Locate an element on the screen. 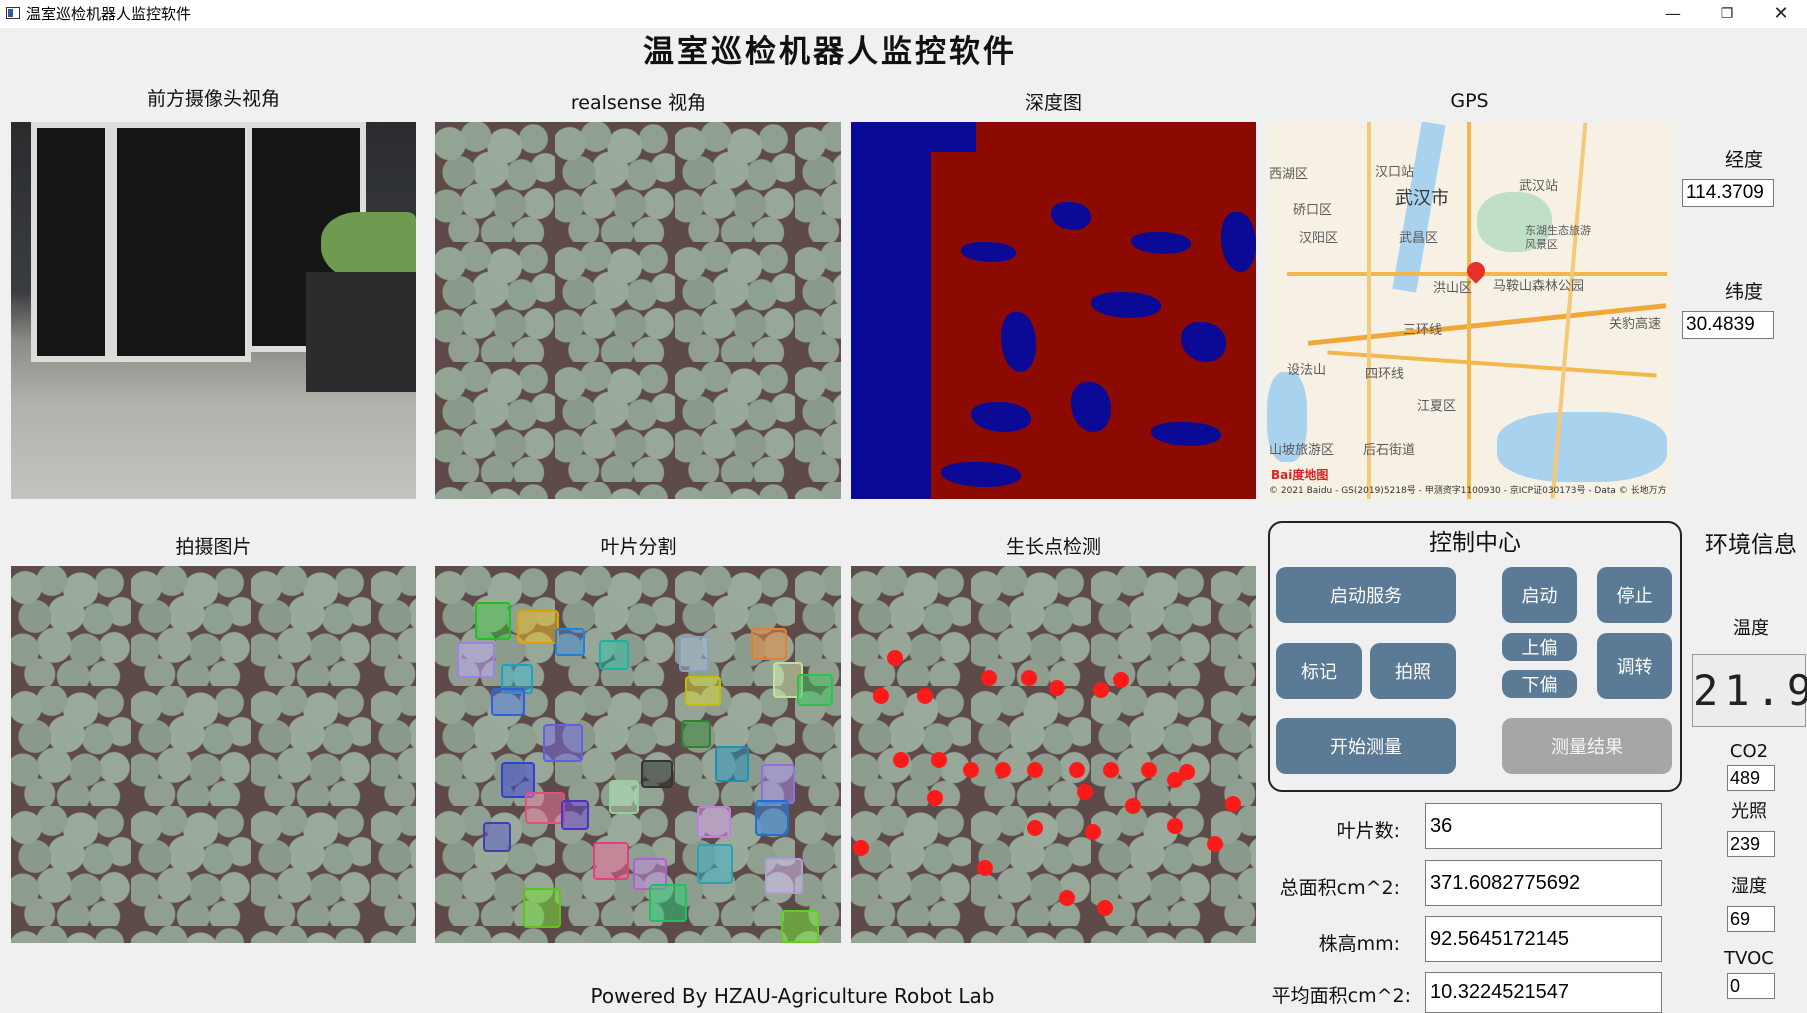 Image resolution: width=1807 pixels, height=1013 pixels. stop-button: 停止 is located at coordinates (1634, 595).